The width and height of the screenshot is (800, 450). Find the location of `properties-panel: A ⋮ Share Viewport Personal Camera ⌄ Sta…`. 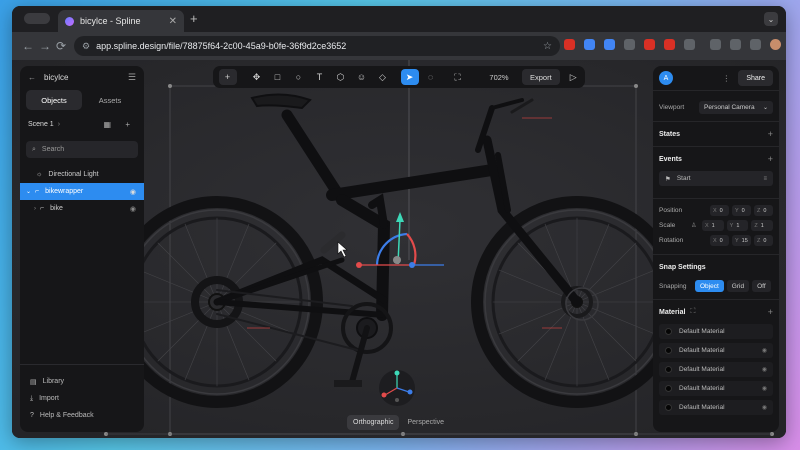

properties-panel: A ⋮ Share Viewport Personal Camera ⌄ Sta… is located at coordinates (716, 249).